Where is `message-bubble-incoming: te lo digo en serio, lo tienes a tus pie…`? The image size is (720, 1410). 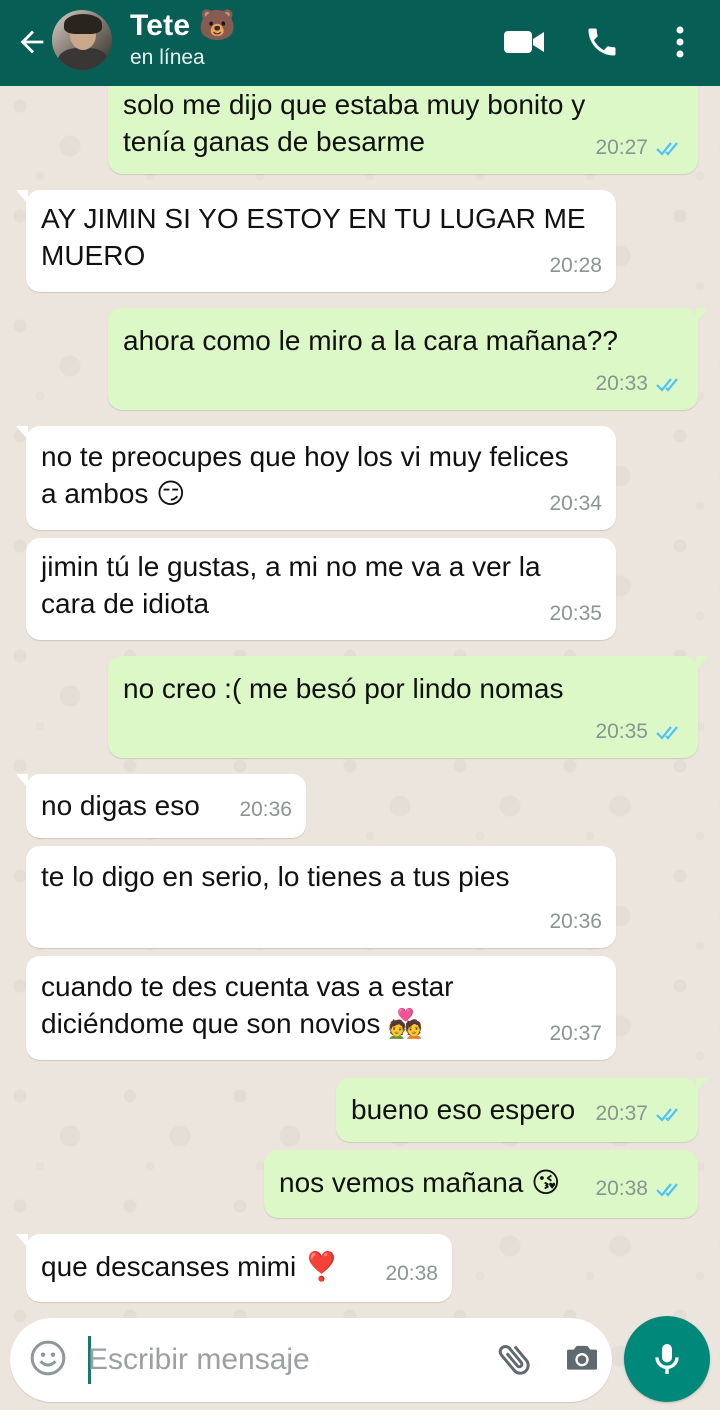
message-bubble-incoming: te lo digo en serio, lo tienes a tus pie… is located at coordinates (321, 897).